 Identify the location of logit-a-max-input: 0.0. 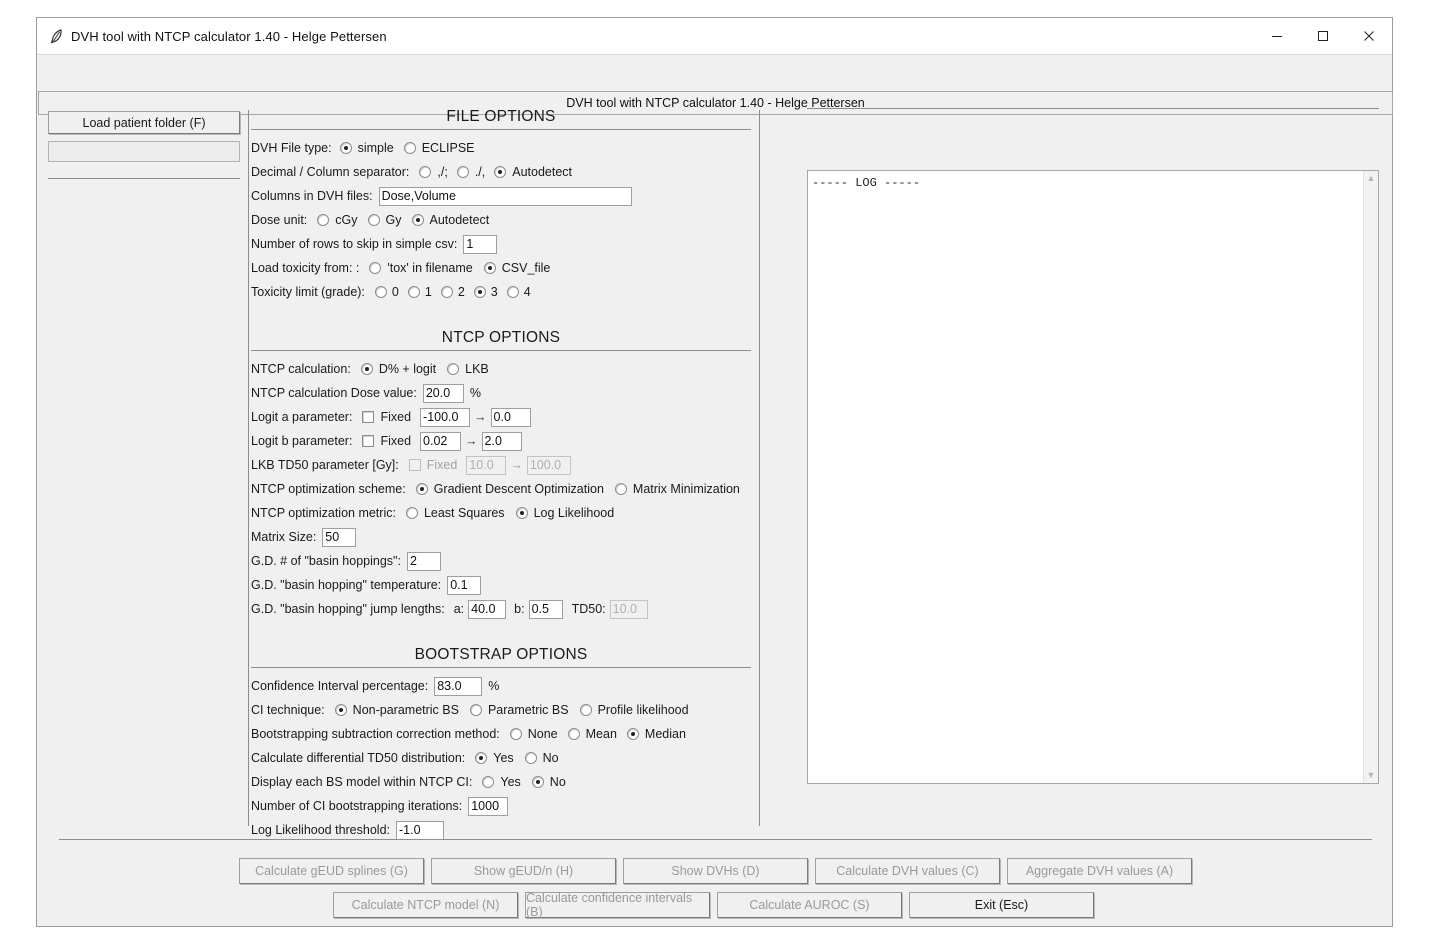
(510, 417).